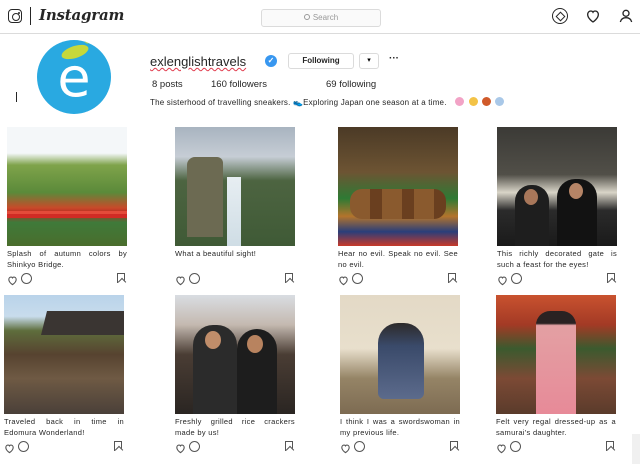  I want to click on post-photo-waterfall, so click(235, 186).